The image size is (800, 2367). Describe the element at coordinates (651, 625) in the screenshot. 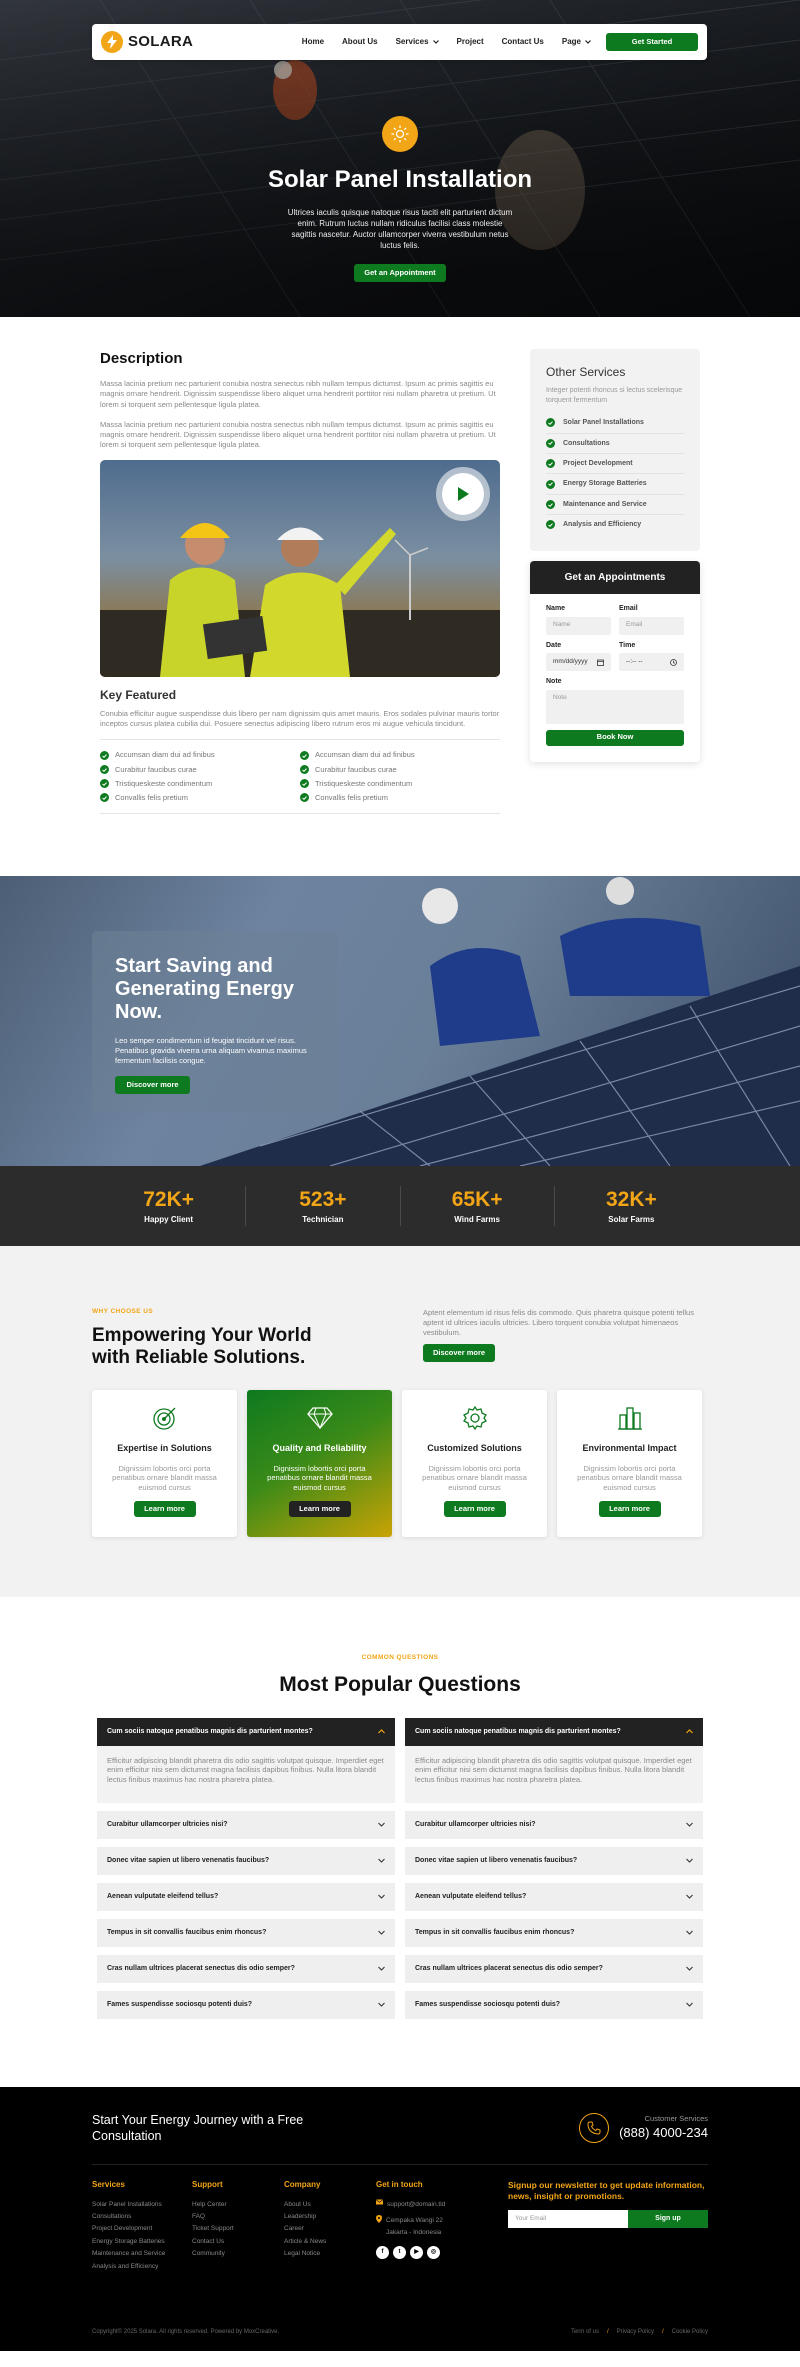

I see `email-field: Email` at that location.